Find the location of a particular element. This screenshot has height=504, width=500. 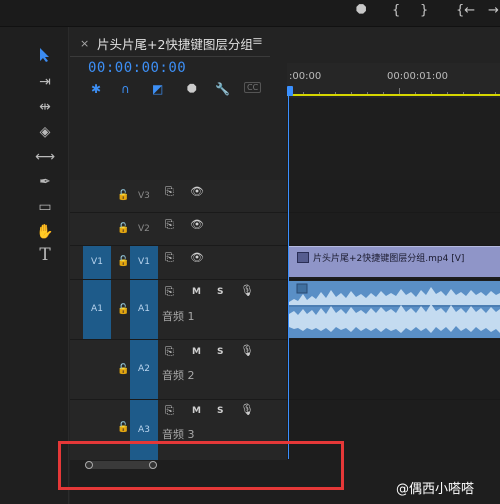

video-clip: 片头片尾+2快捷键图层分组.mp4 [V] is located at coordinates (394, 261).